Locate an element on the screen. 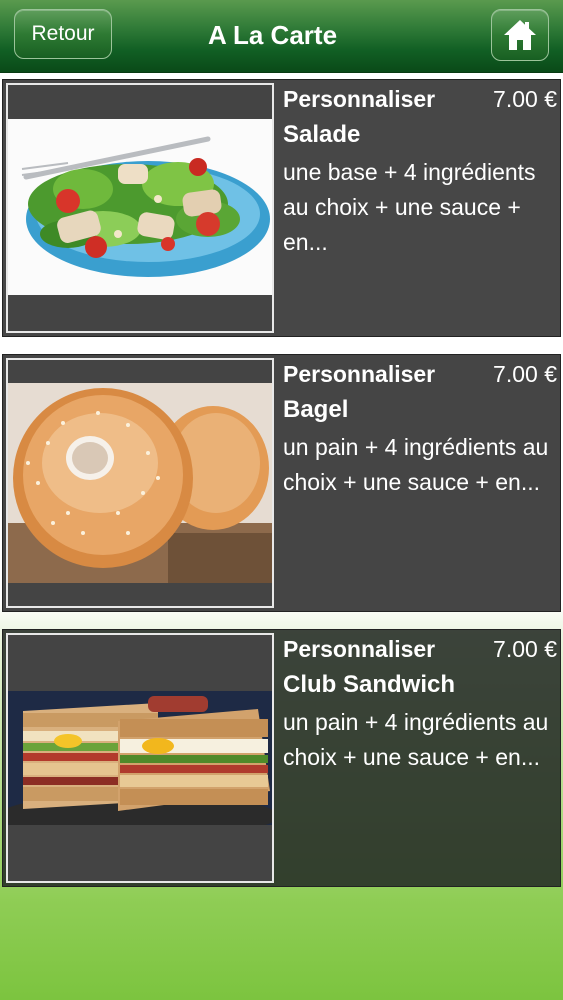  salad-image is located at coordinates (140, 207).